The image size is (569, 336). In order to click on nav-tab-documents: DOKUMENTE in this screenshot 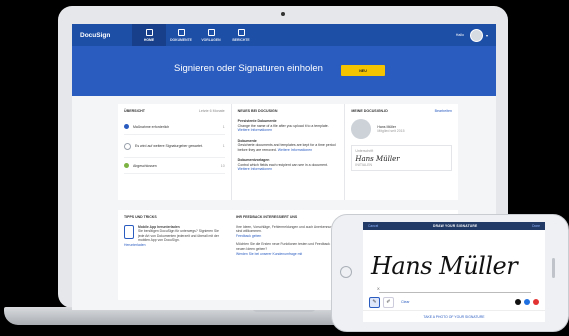, I will do `click(181, 35)`.